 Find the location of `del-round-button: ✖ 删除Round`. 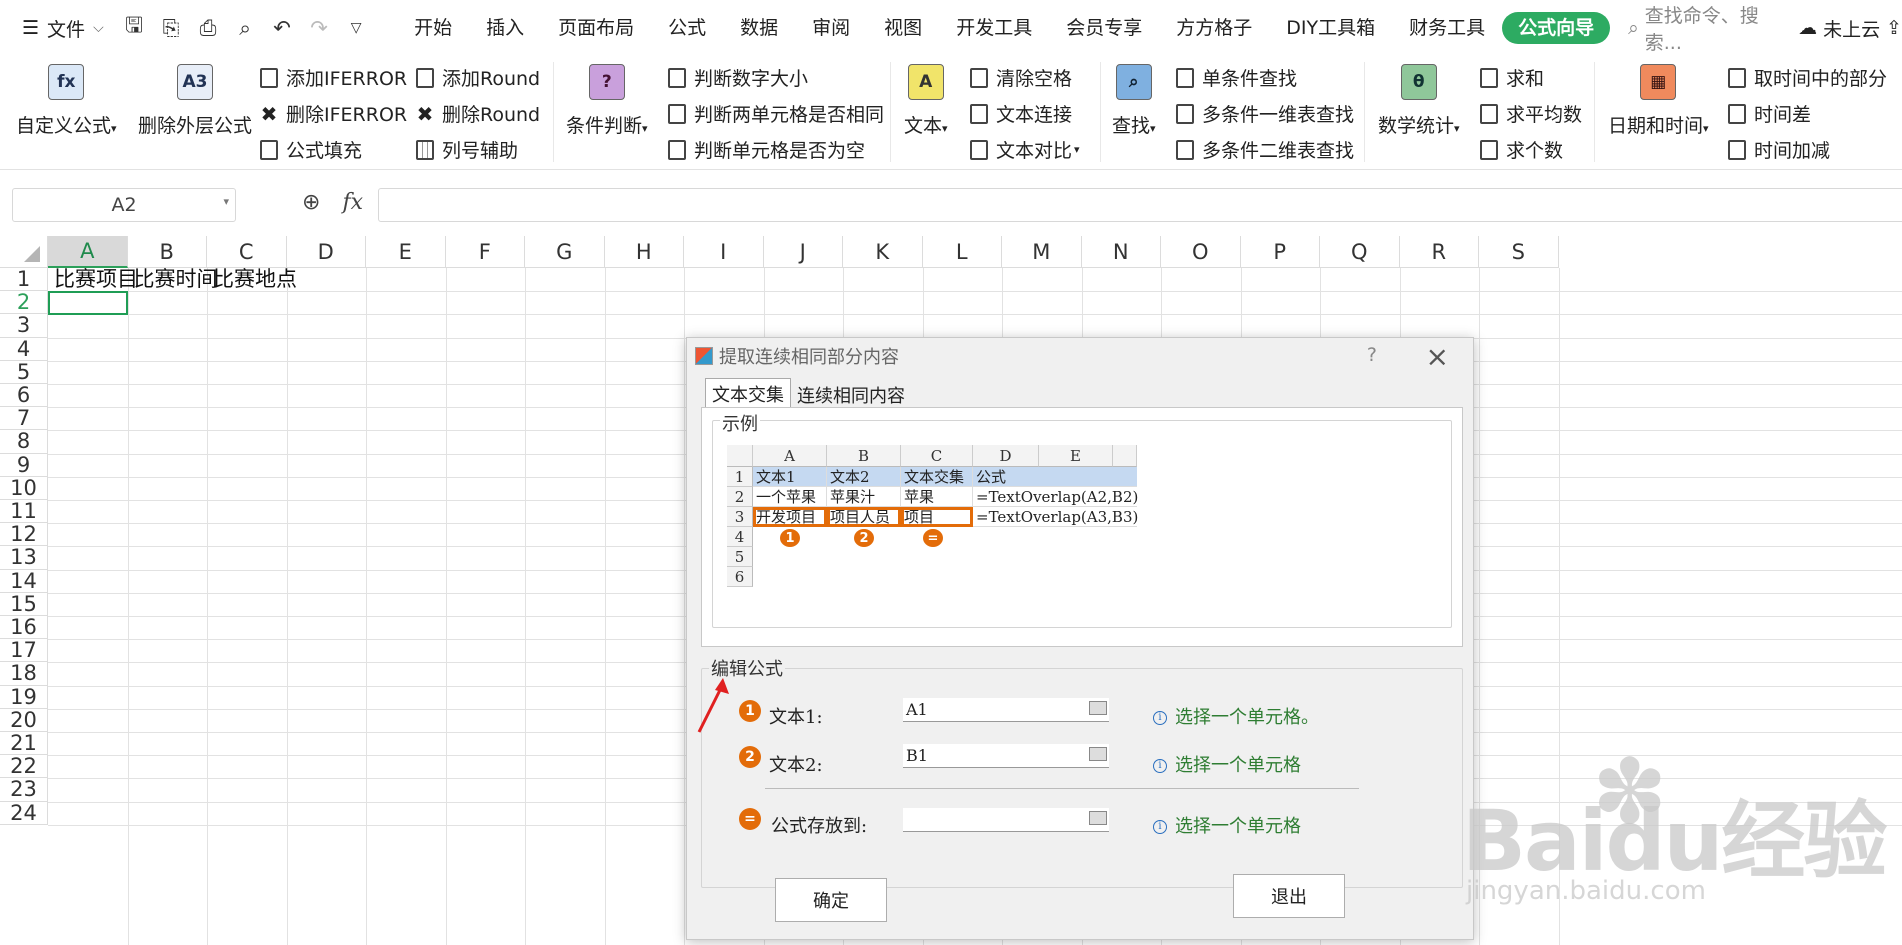

del-round-button: ✖ 删除Round is located at coordinates (478, 113).